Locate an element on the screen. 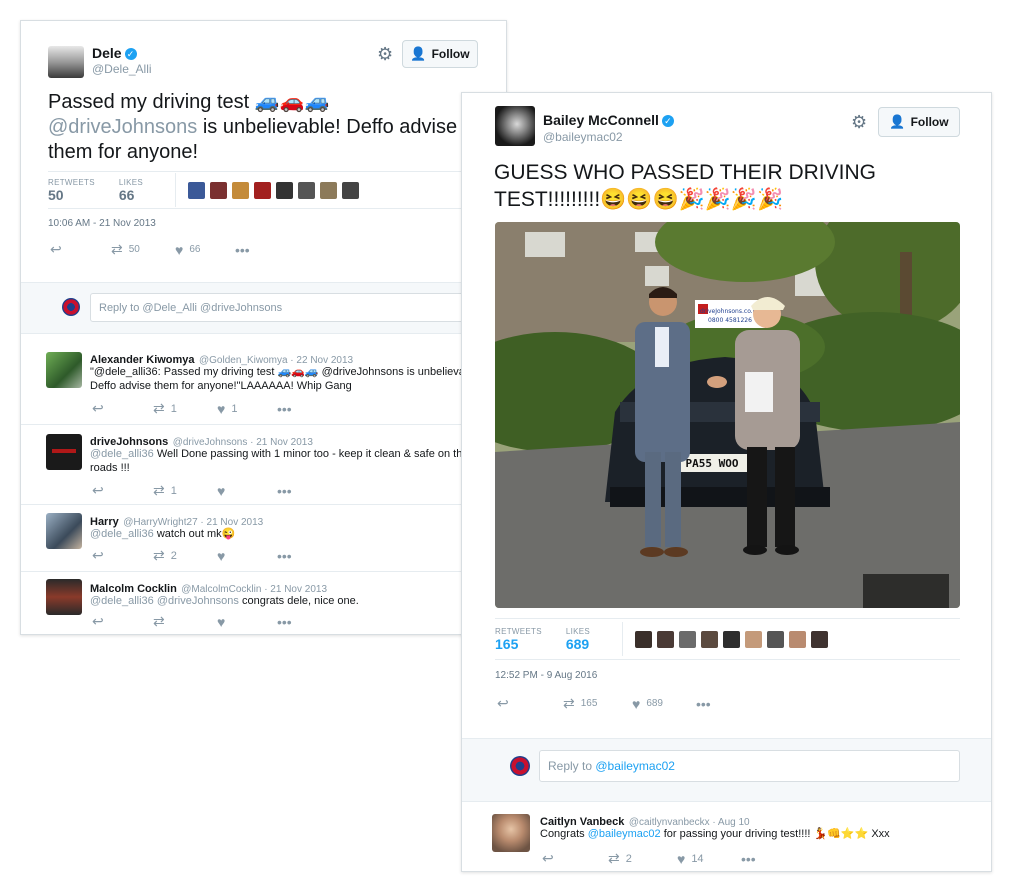 This screenshot has width=1013, height=885. tweet-timestamp: 12:52 PM - 9 Aug 2016 is located at coordinates (546, 675).